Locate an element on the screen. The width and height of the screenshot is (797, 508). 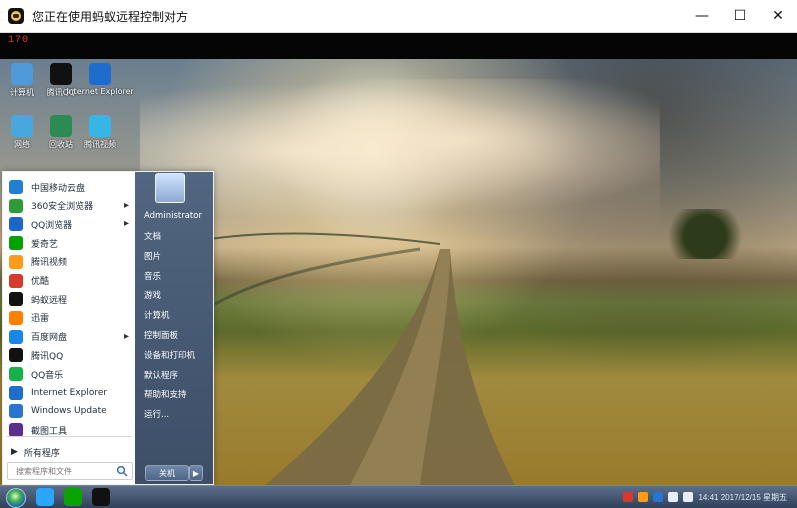
internet-explorer-icon is located at coordinates (100, 74).